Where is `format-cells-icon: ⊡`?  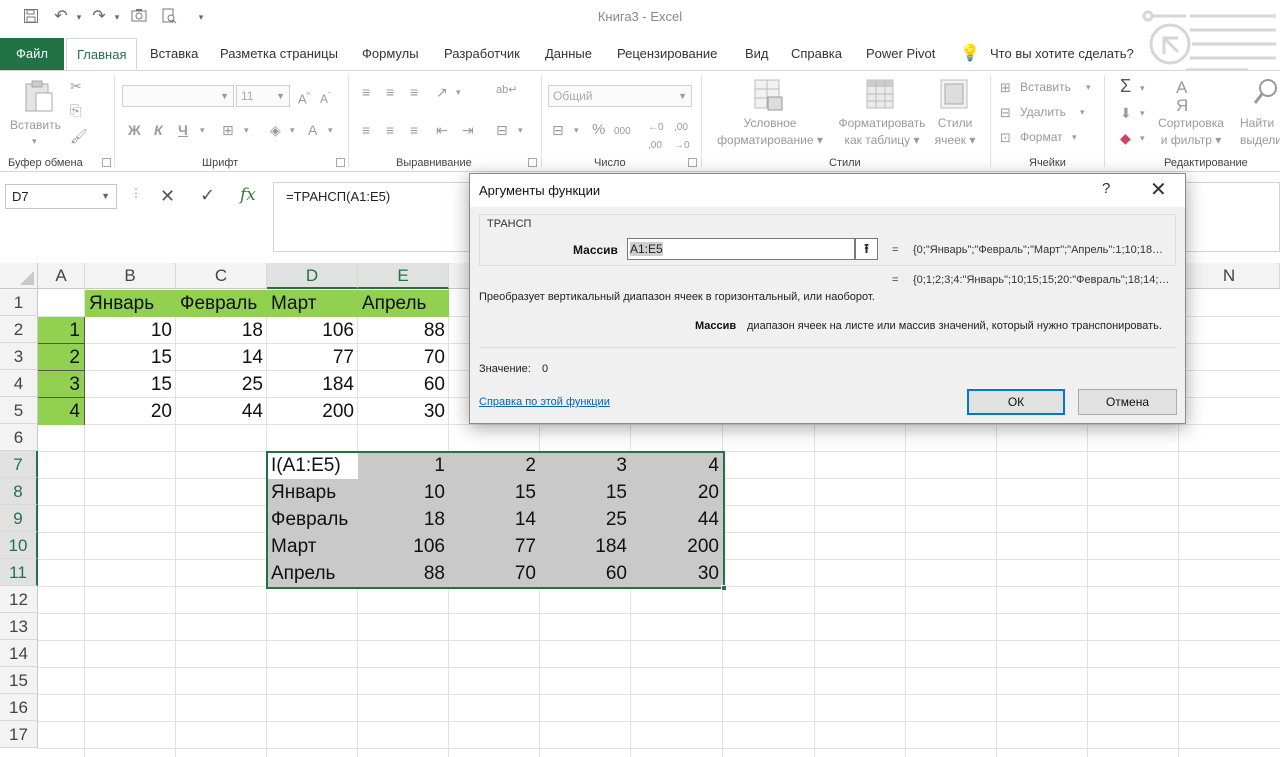 format-cells-icon: ⊡ is located at coordinates (1005, 138).